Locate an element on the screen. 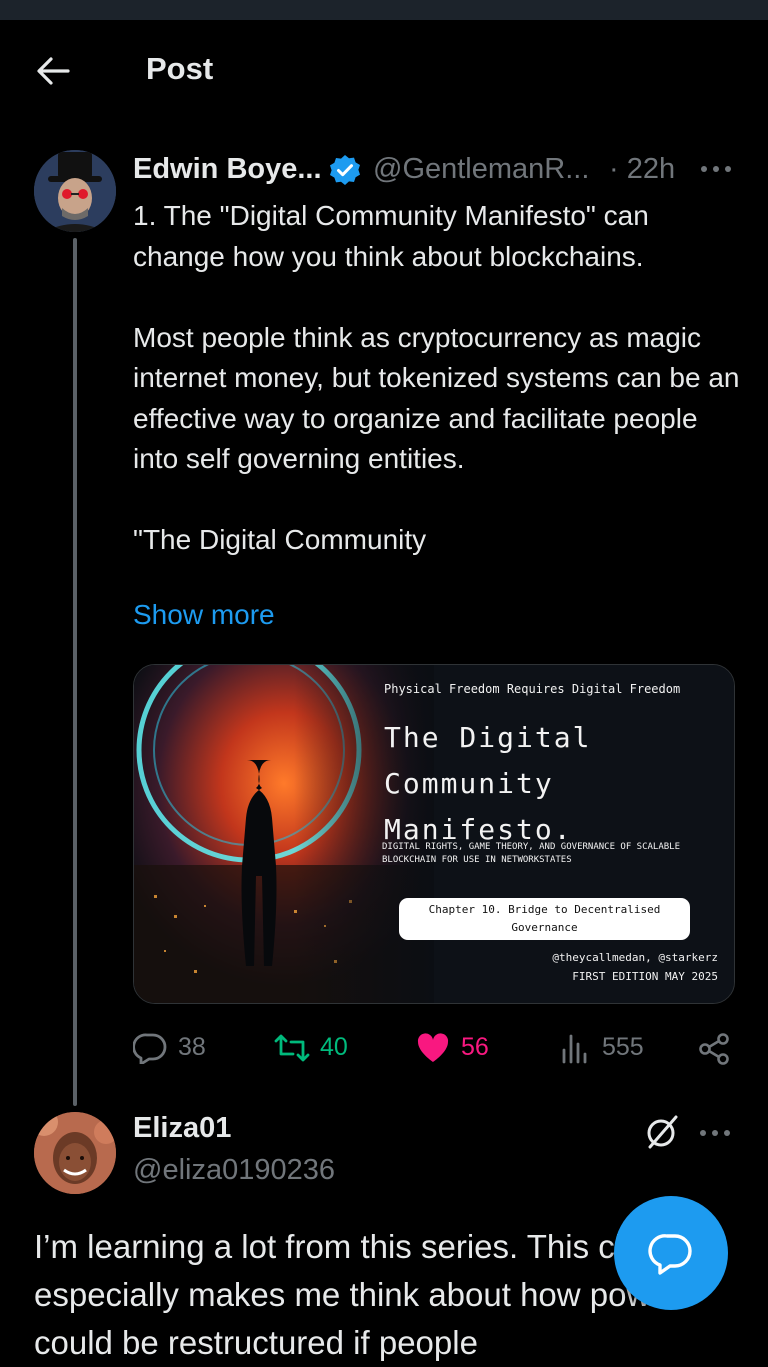 This screenshot has width=768, height=1367. post-more-button is located at coordinates (716, 167).